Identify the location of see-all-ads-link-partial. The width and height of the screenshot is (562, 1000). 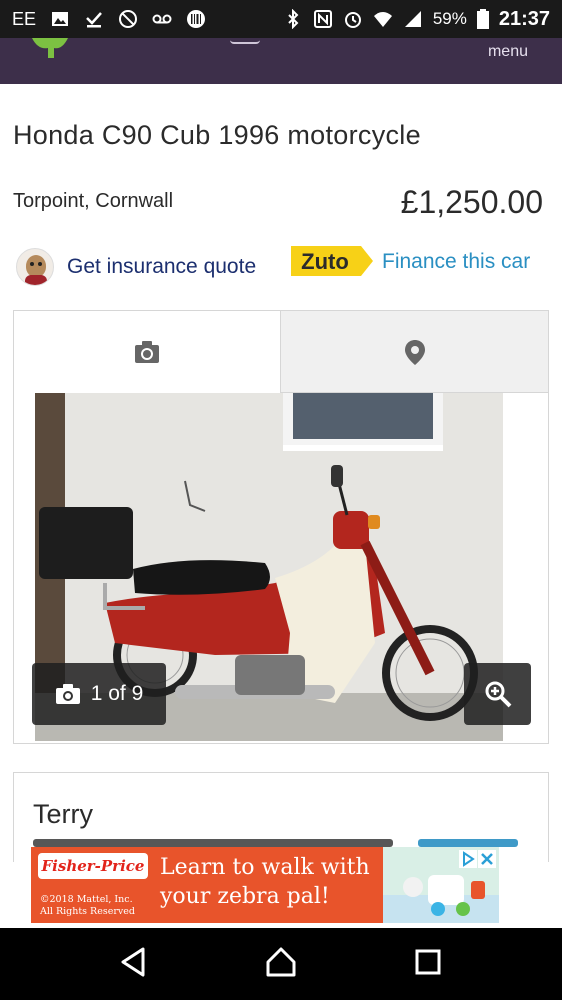
(468, 843).